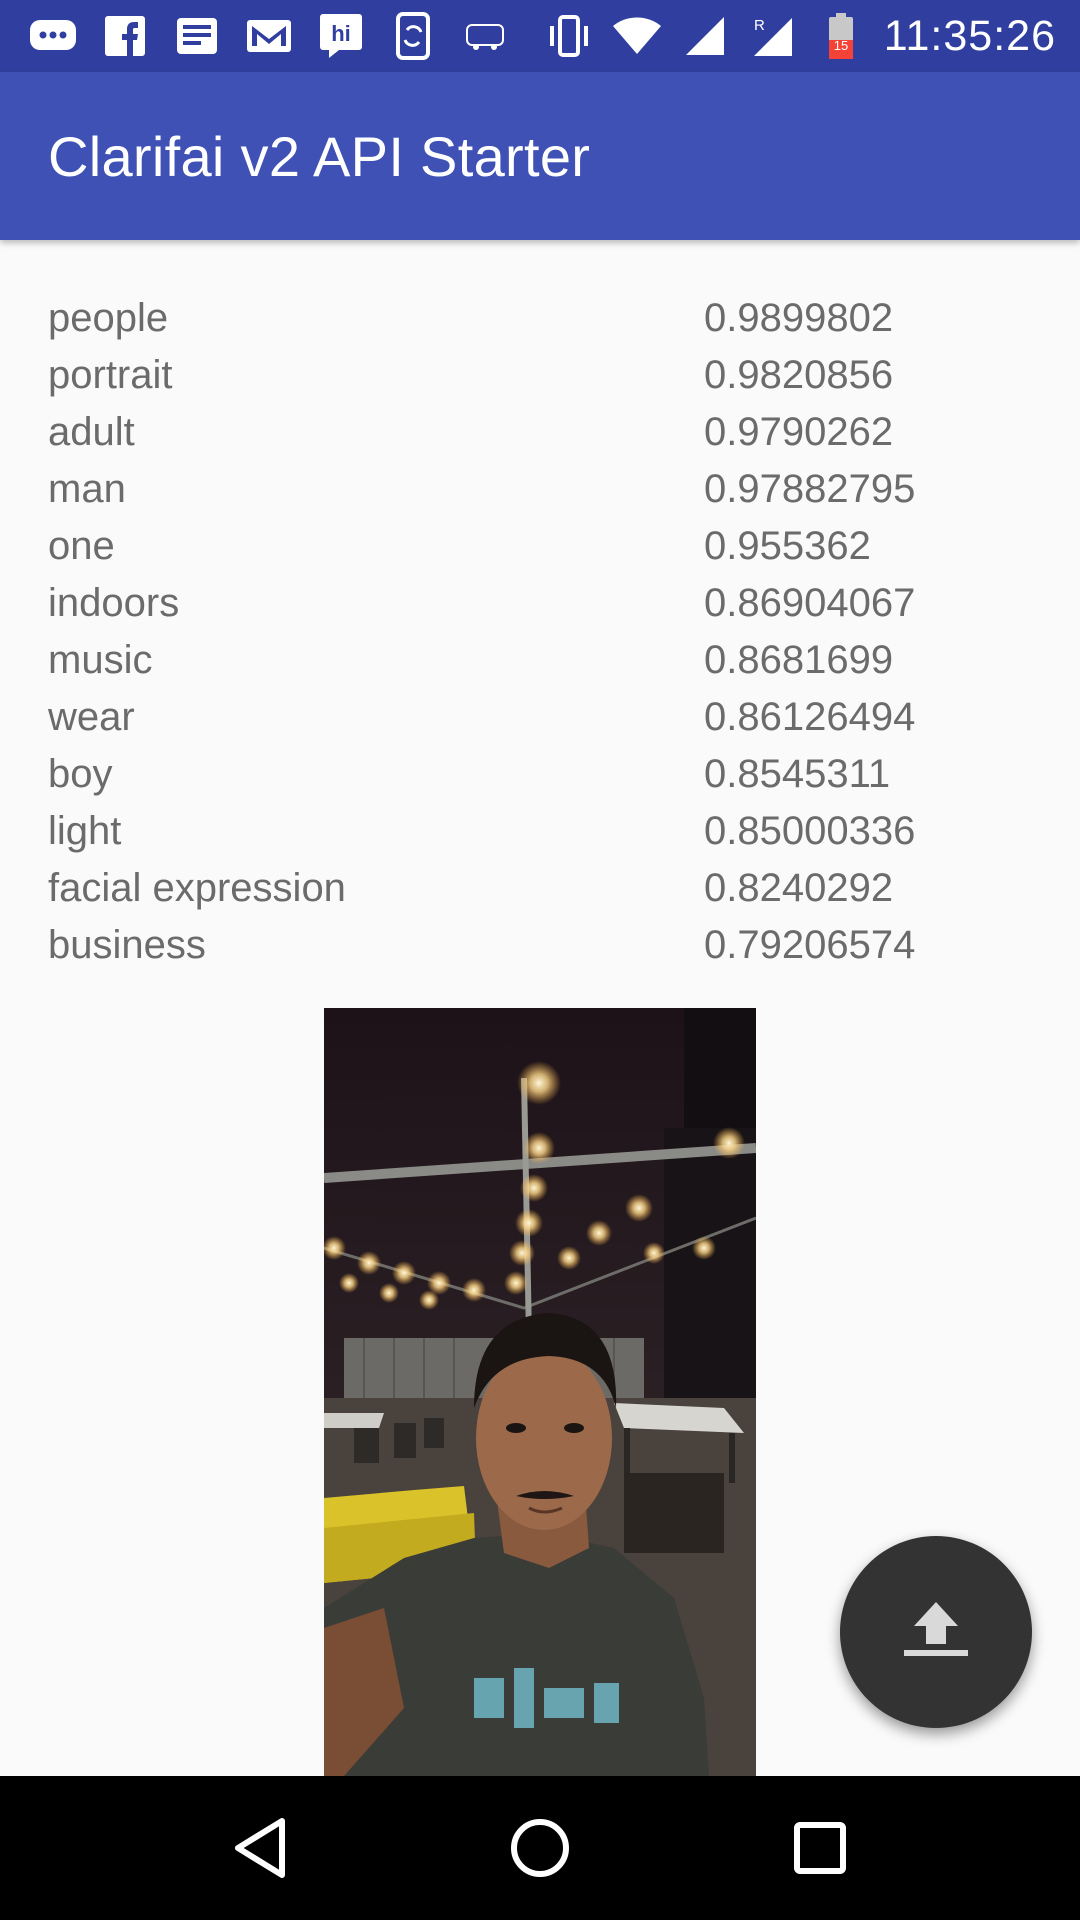 Image resolution: width=1080 pixels, height=1920 pixels. What do you see at coordinates (498, 831) in the screenshot?
I see `tag-row: light 0.85000336` at bounding box center [498, 831].